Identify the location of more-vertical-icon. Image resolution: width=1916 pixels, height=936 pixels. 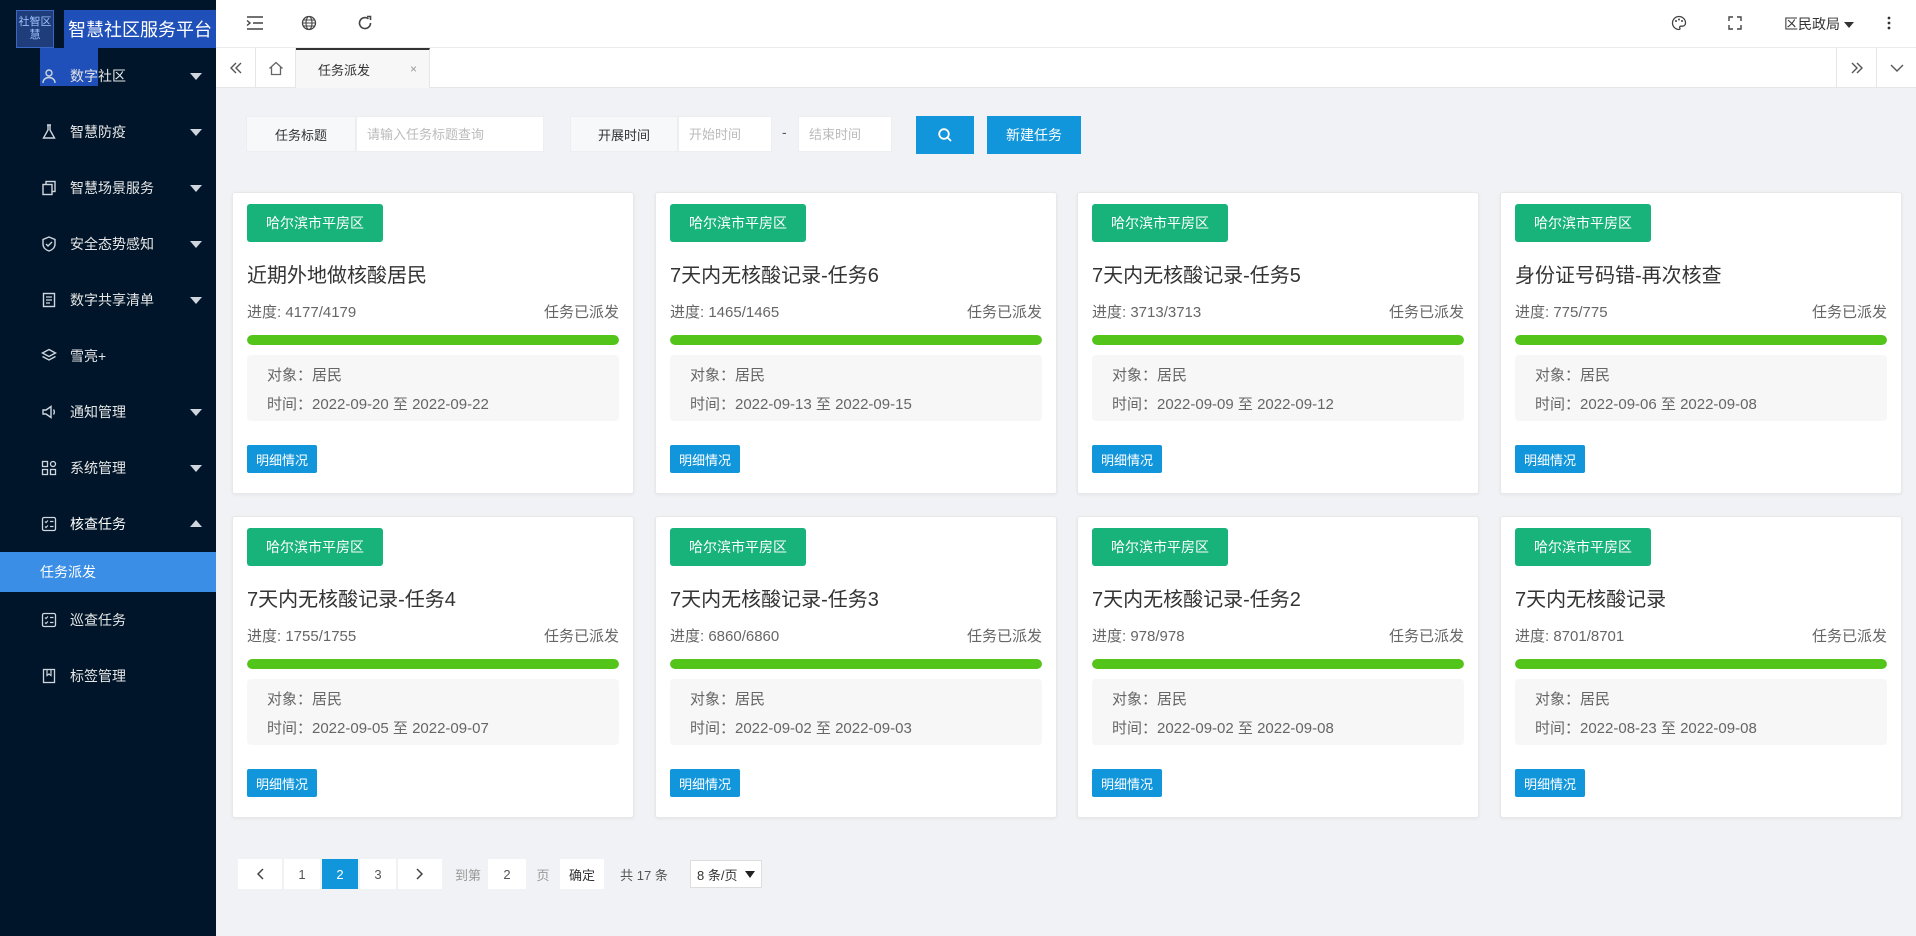
(1889, 23).